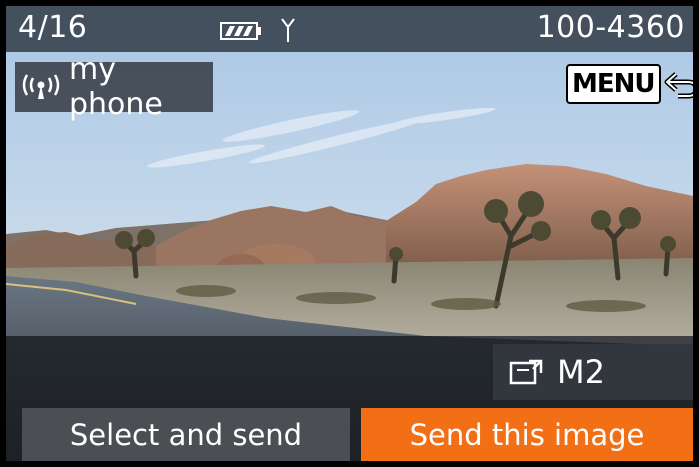 Image resolution: width=699 pixels, height=467 pixels. I want to click on frame-counter: 4/16, so click(53, 27).